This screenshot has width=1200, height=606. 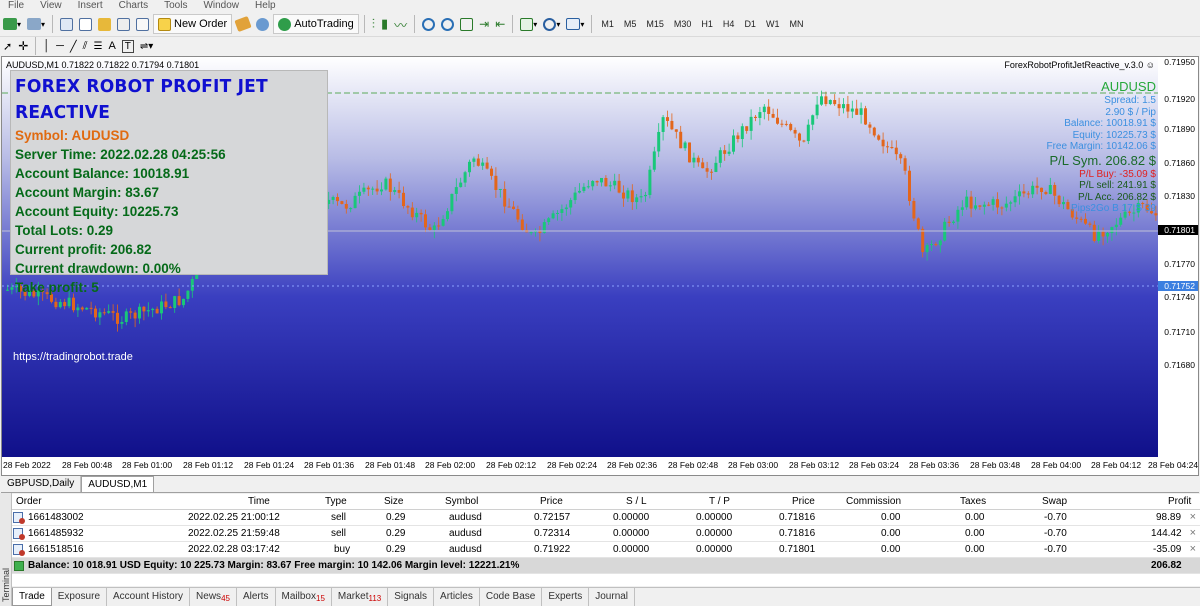 What do you see at coordinates (41, 484) in the screenshot?
I see `chart-tab-gbpusd: GBPUSD,Daily` at bounding box center [41, 484].